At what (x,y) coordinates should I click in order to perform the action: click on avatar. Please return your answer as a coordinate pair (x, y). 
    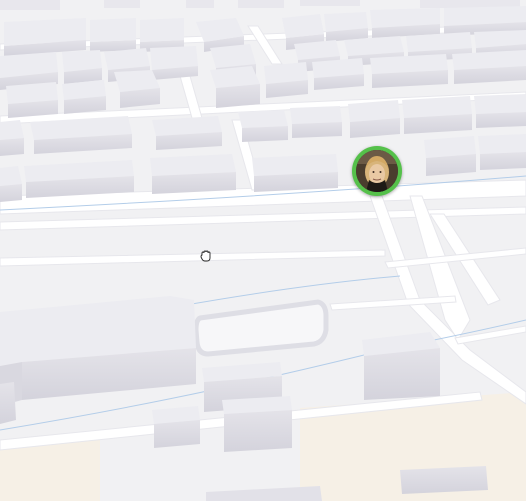
    Looking at the image, I should click on (377, 171).